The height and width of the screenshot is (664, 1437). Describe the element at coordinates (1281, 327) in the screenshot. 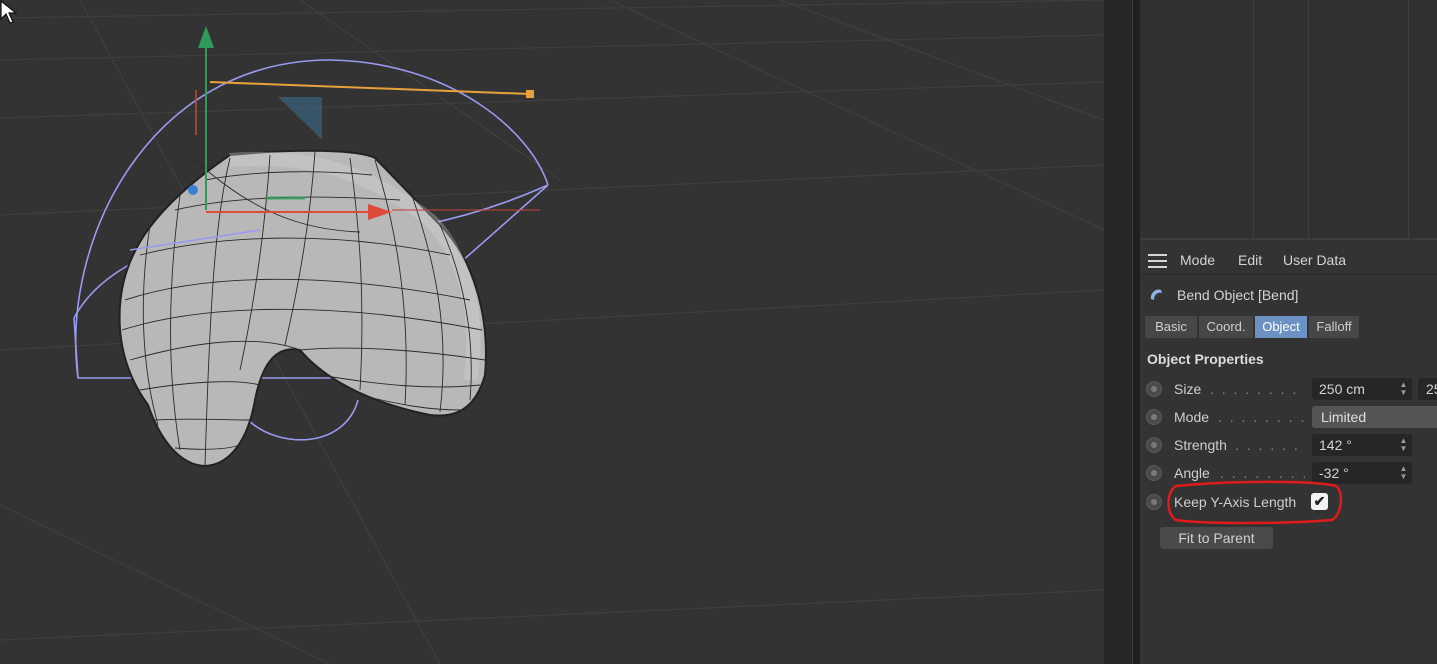

I see `tab-object: Object` at that location.